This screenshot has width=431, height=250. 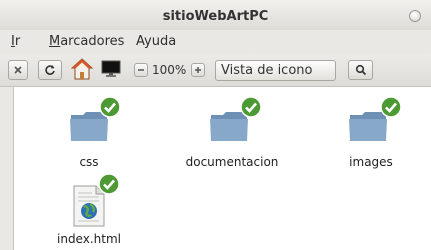 What do you see at coordinates (169, 70) in the screenshot?
I see `zoom-level: 100%` at bounding box center [169, 70].